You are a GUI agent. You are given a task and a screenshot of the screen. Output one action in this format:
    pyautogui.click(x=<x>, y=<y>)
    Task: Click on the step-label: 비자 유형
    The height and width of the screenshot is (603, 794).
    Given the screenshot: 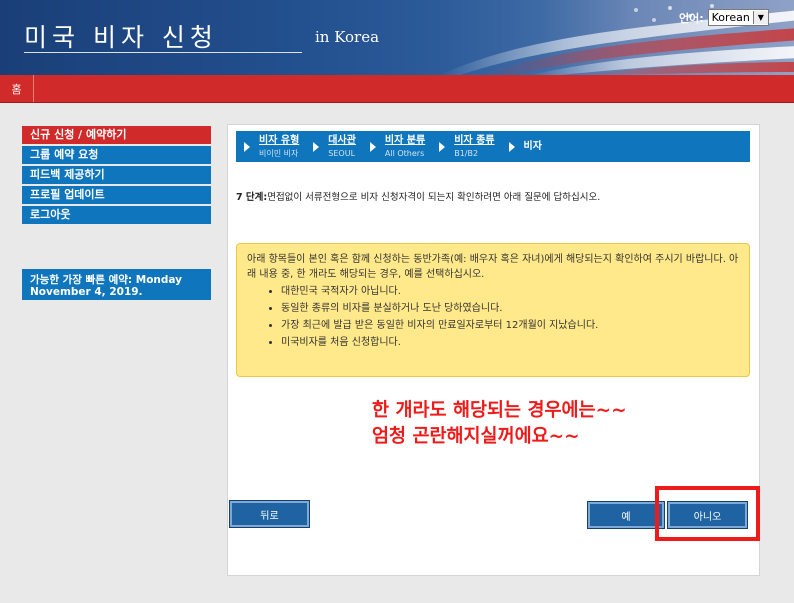 What is the action you would take?
    pyautogui.click(x=279, y=140)
    